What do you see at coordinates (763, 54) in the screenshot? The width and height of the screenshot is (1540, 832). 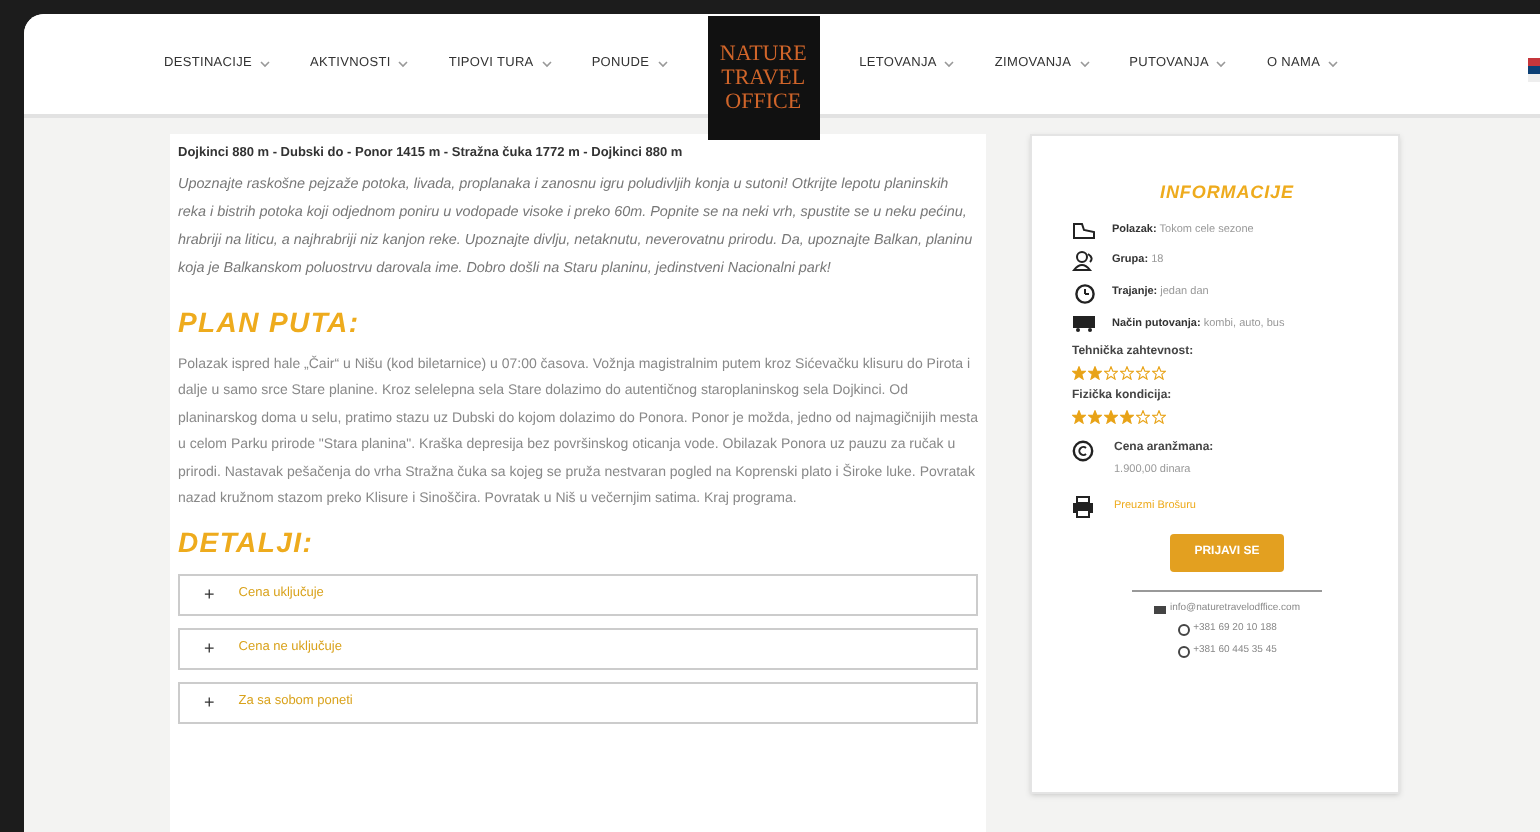 I see `logo-text: NATURE` at bounding box center [763, 54].